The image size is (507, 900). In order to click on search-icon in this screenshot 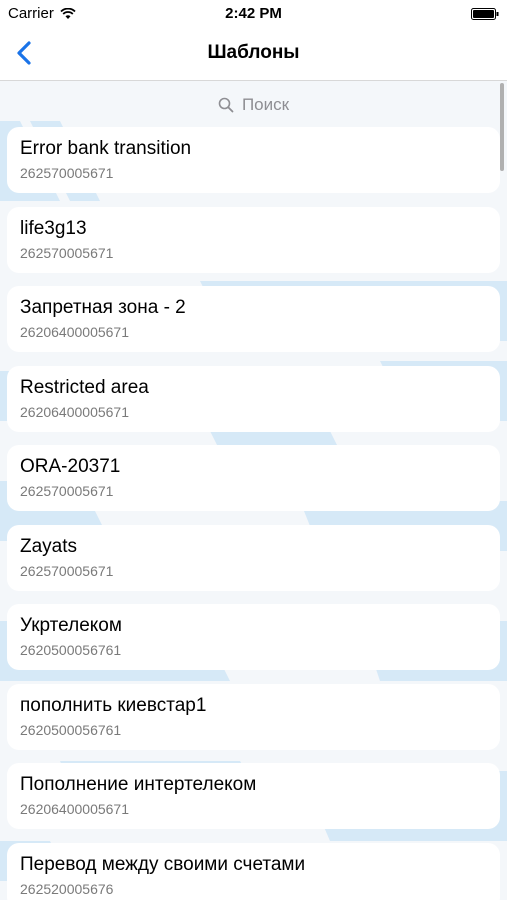, I will do `click(226, 105)`.